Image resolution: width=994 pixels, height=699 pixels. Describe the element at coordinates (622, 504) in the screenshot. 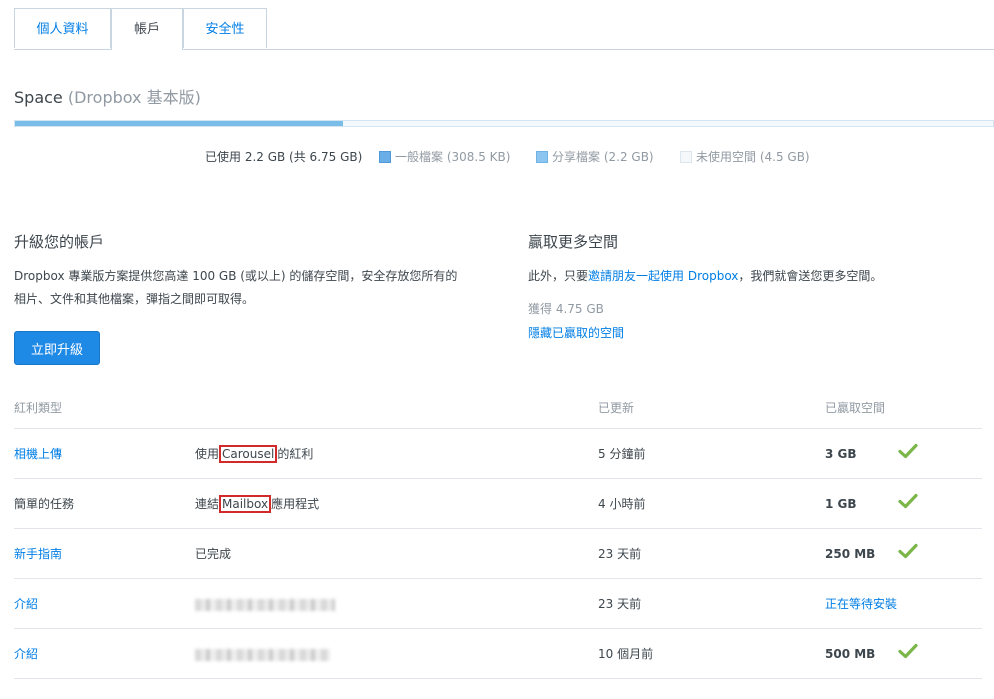

I see `bonus-updated: 4 小時前` at that location.